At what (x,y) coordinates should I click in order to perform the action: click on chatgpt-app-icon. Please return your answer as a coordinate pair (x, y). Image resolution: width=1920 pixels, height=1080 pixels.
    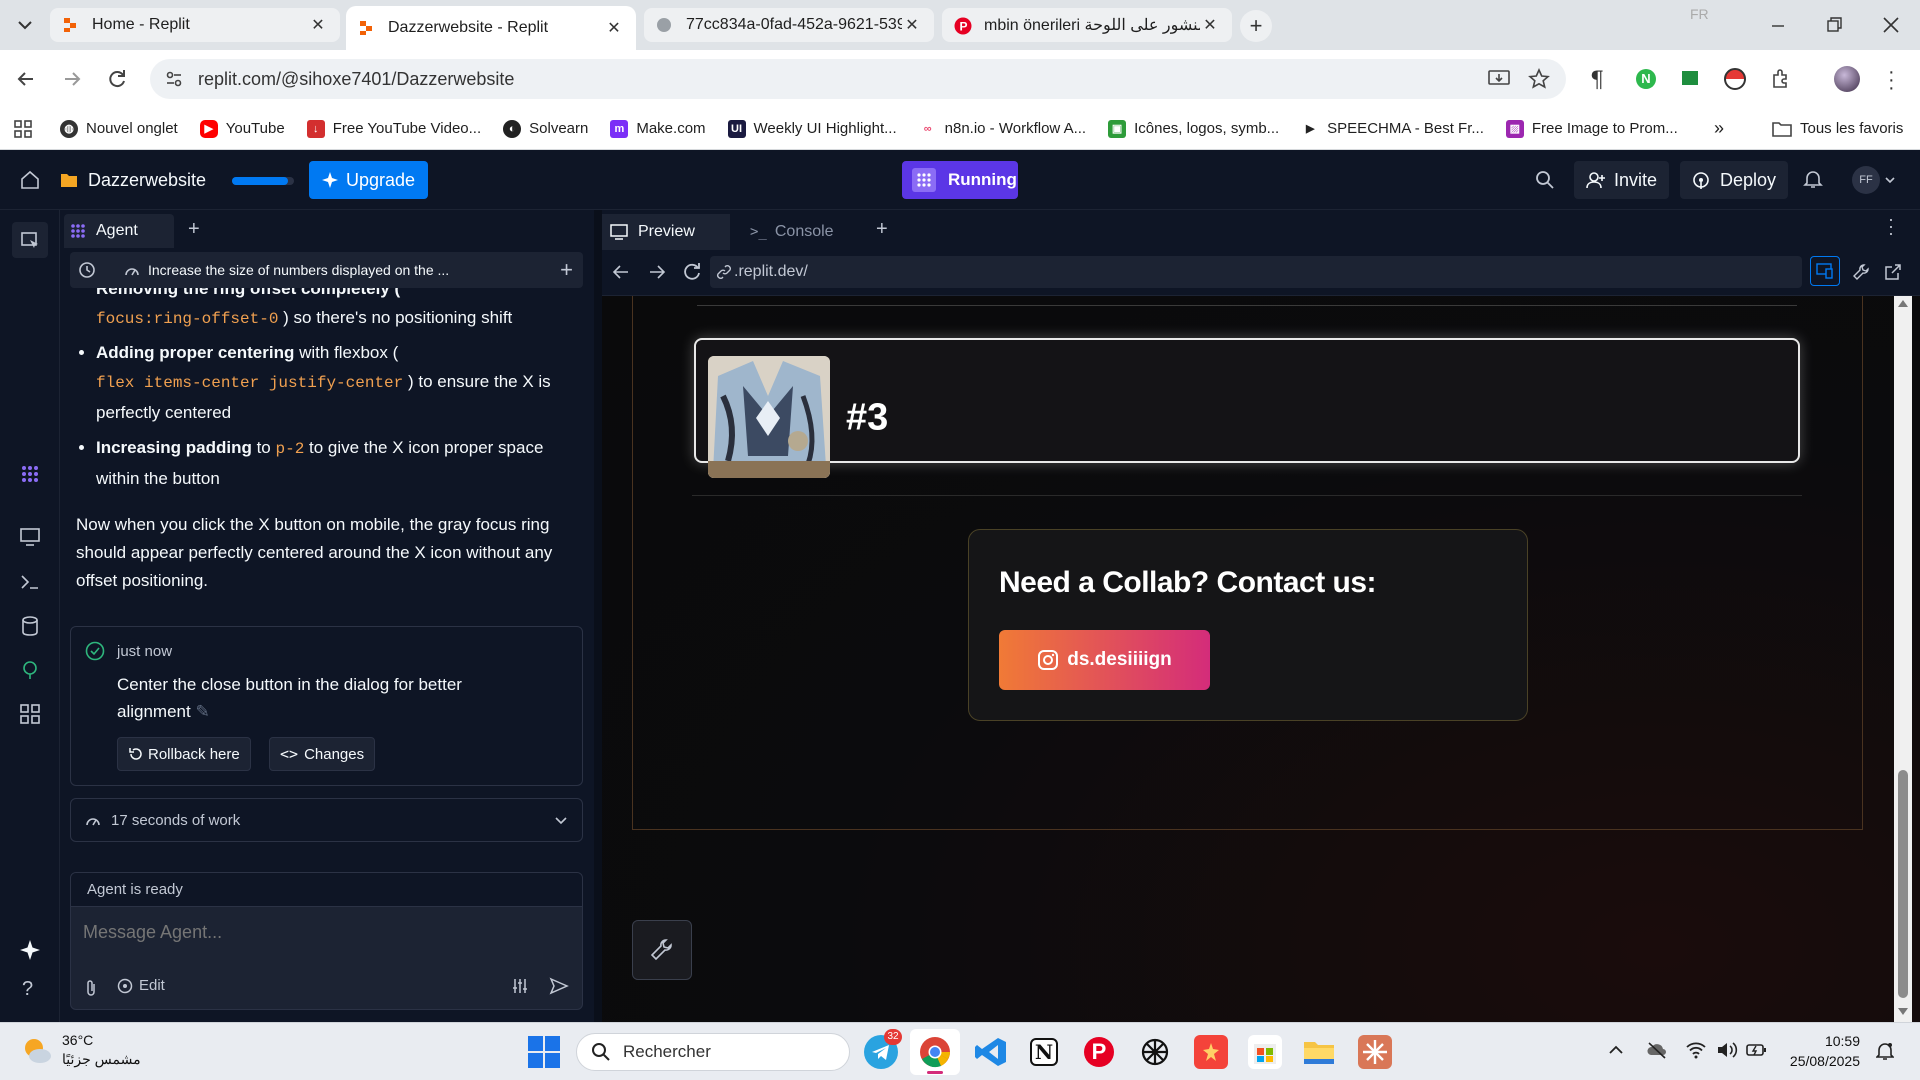
    Looking at the image, I should click on (1155, 1052).